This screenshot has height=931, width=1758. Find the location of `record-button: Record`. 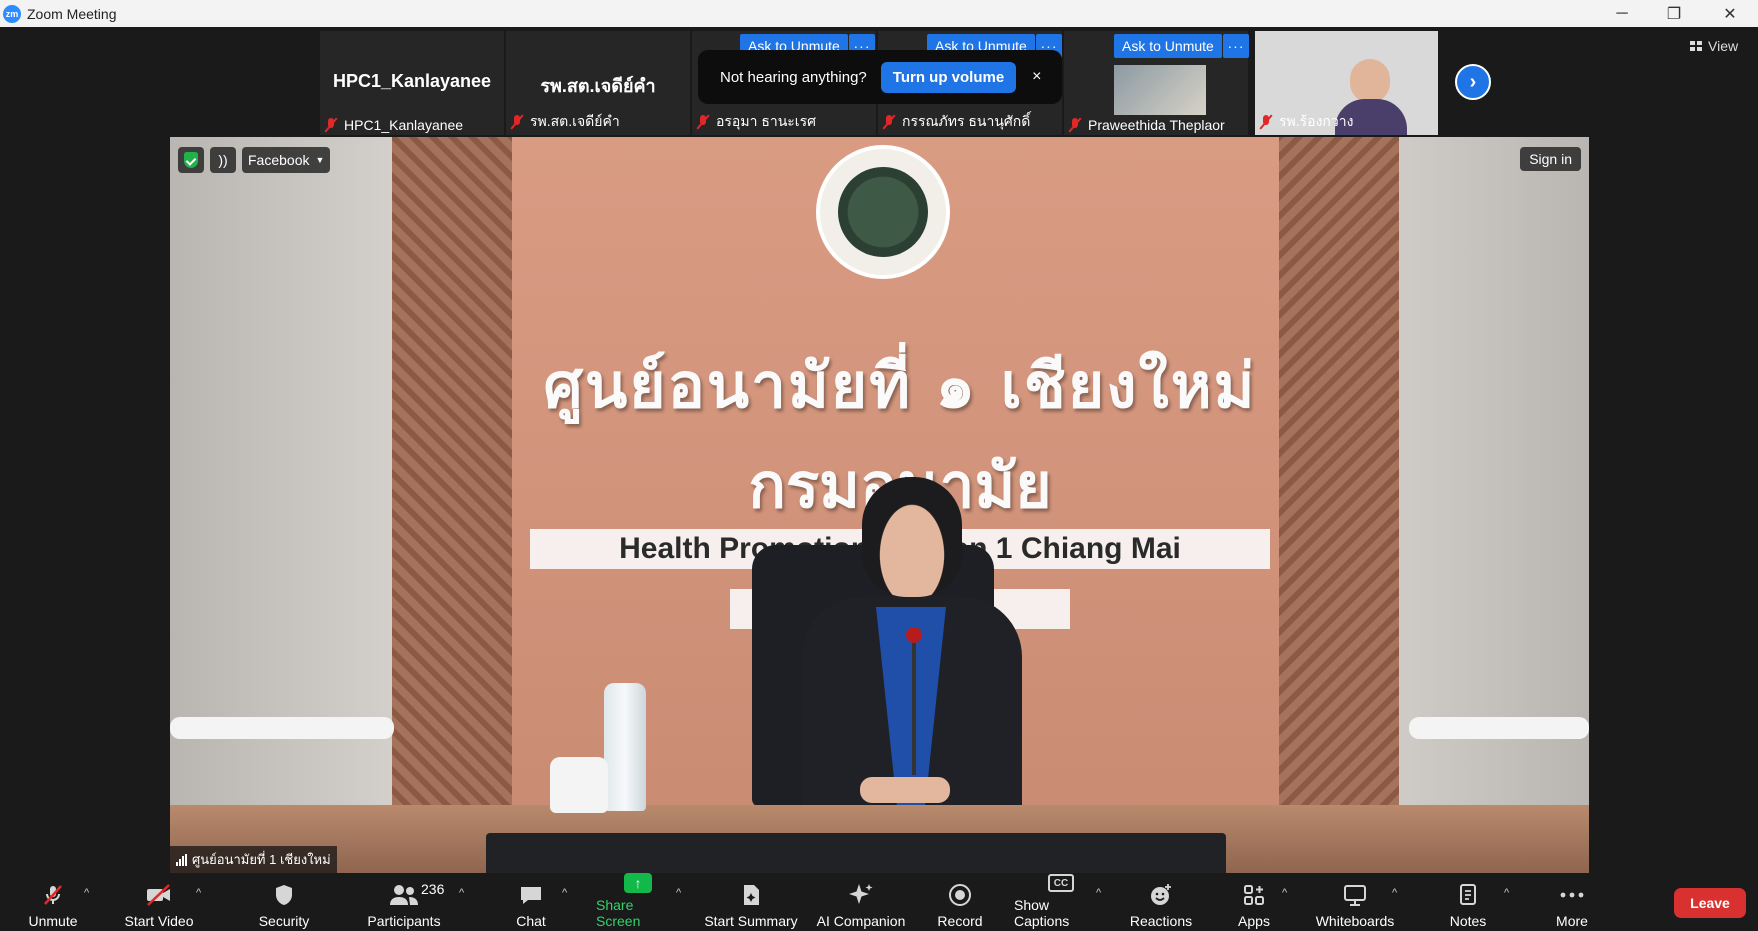

record-button: Record is located at coordinates (960, 902).